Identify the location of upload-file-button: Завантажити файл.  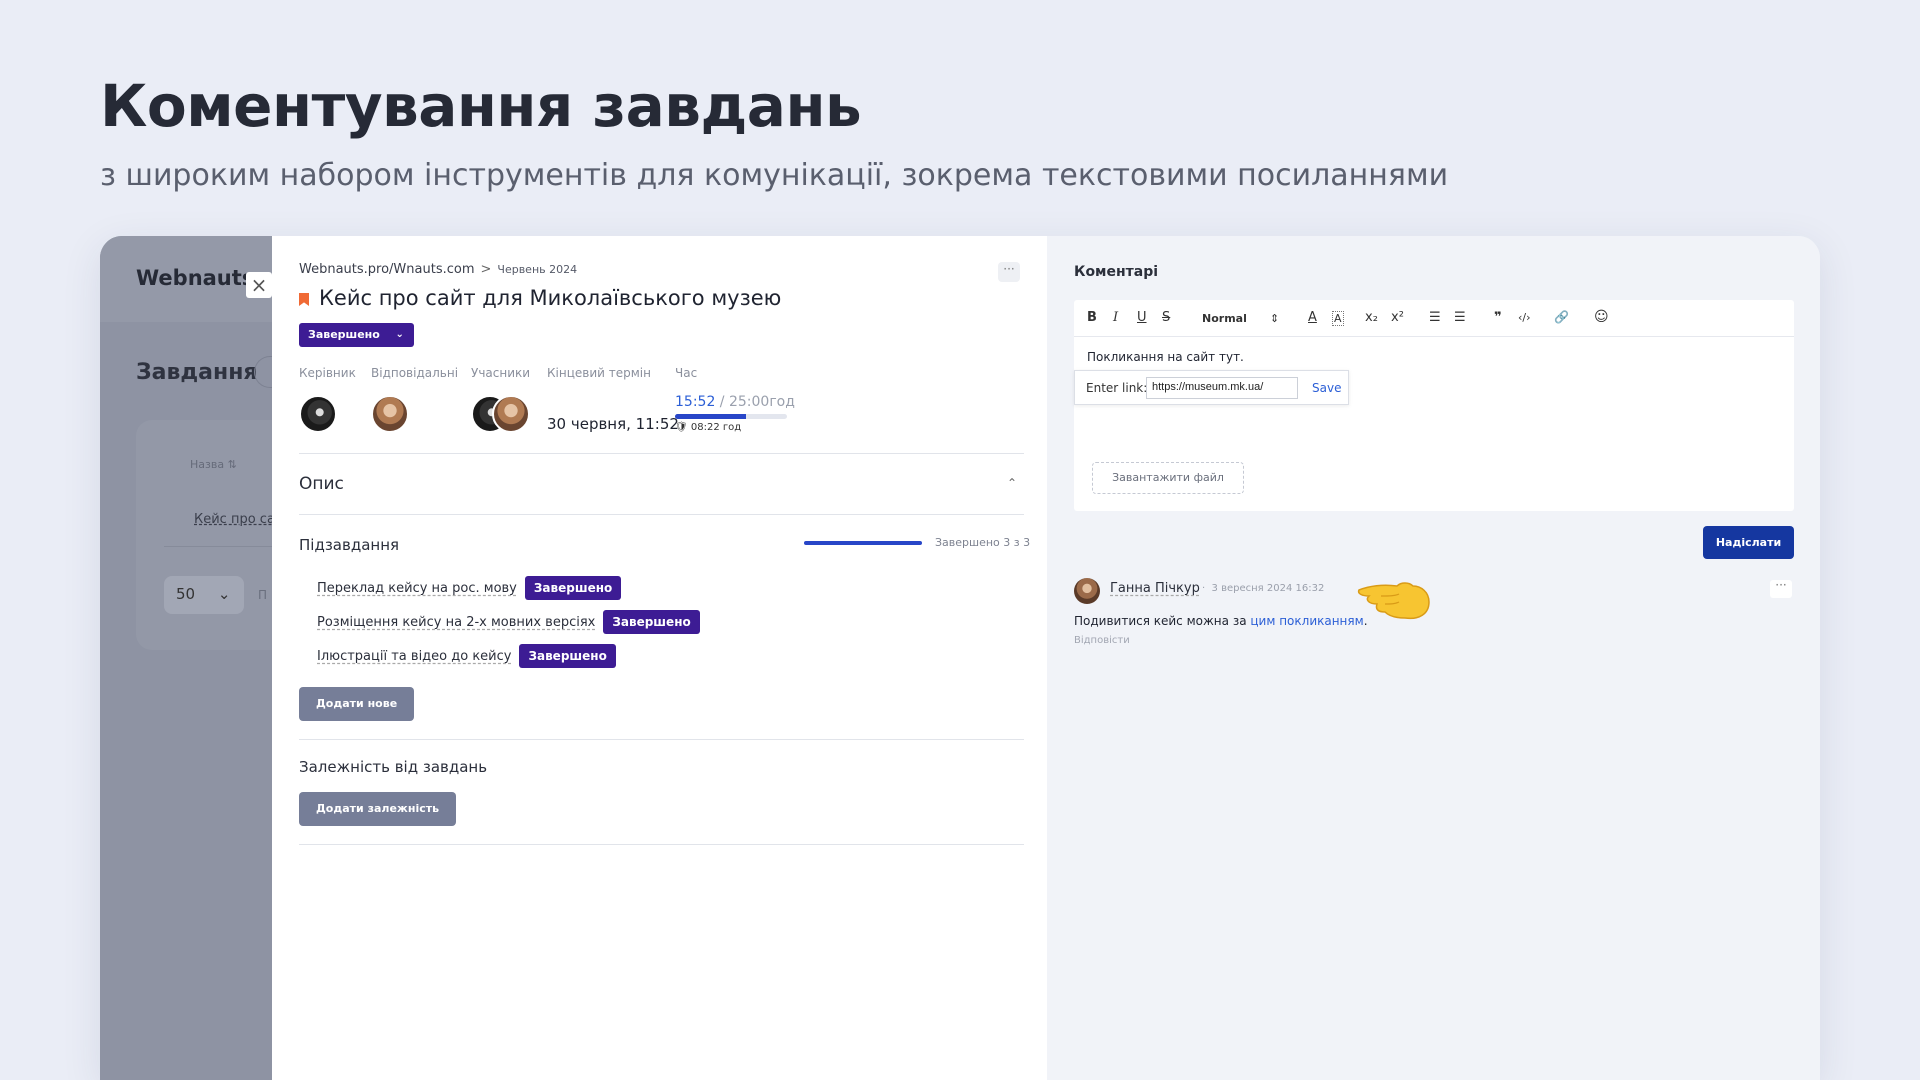
(1168, 478).